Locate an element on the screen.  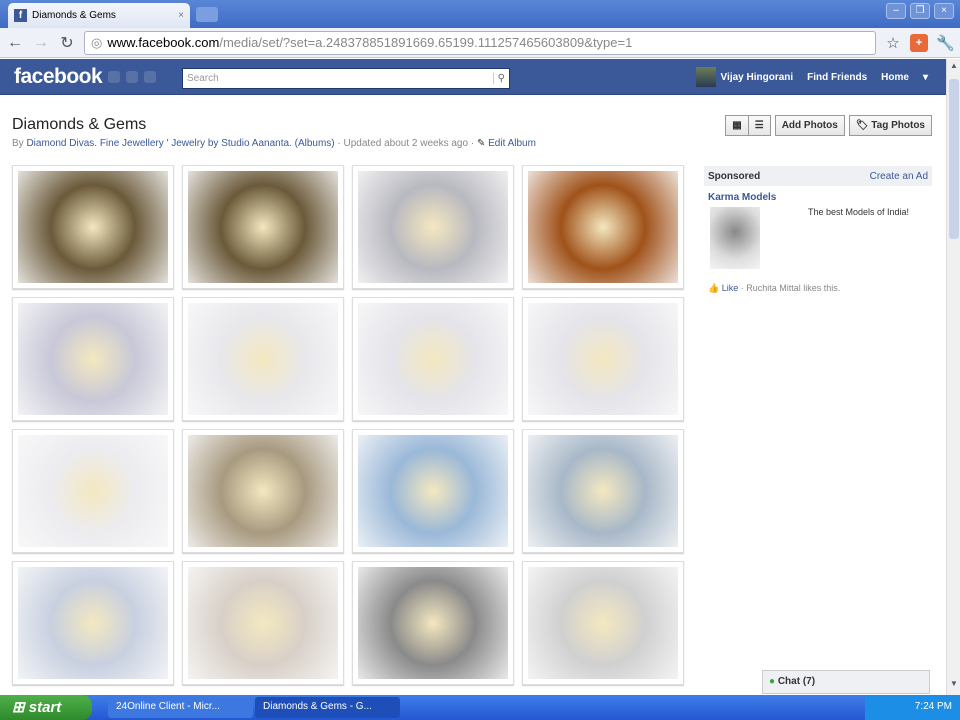
forward-icon: → is located at coordinates (41, 43).